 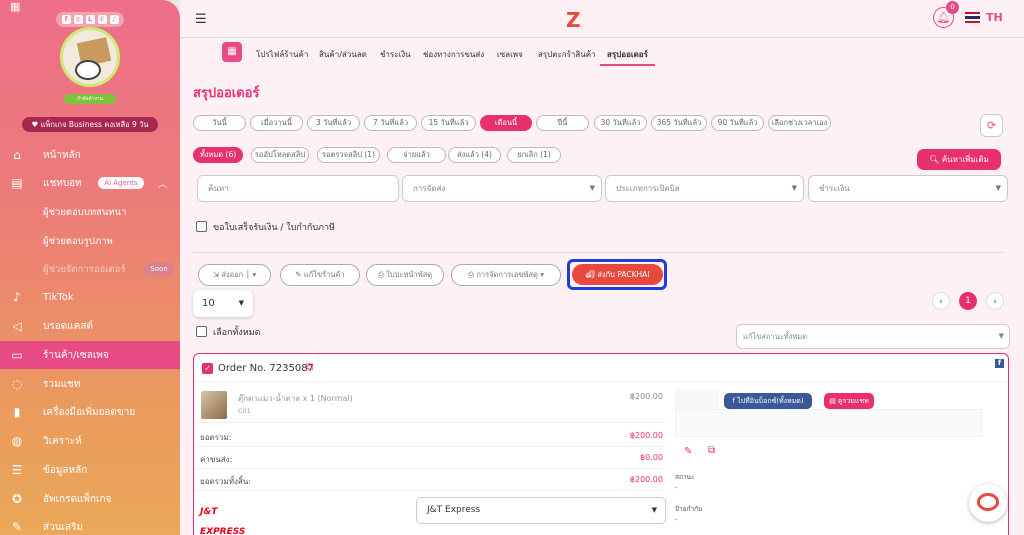 I want to click on sidebar-item-label: ผู้ช่วยตอบรูปภาพ, so click(x=78, y=241).